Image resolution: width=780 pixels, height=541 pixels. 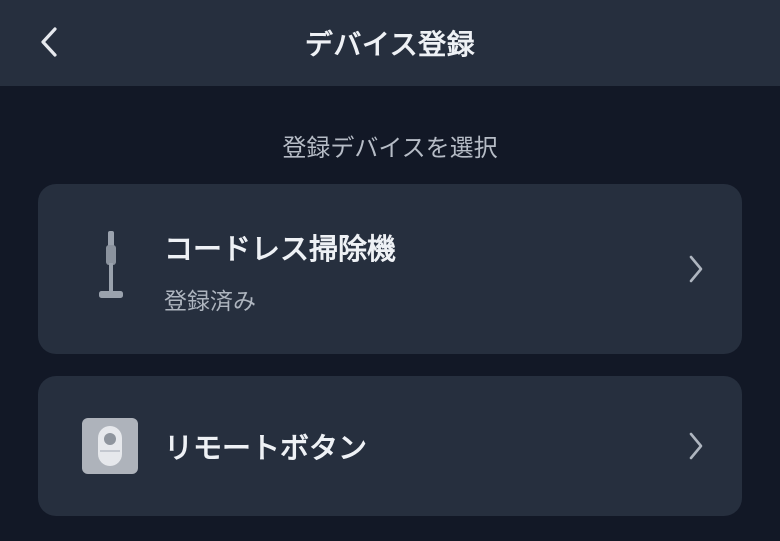 I want to click on remote-button-icon, so click(x=110, y=446).